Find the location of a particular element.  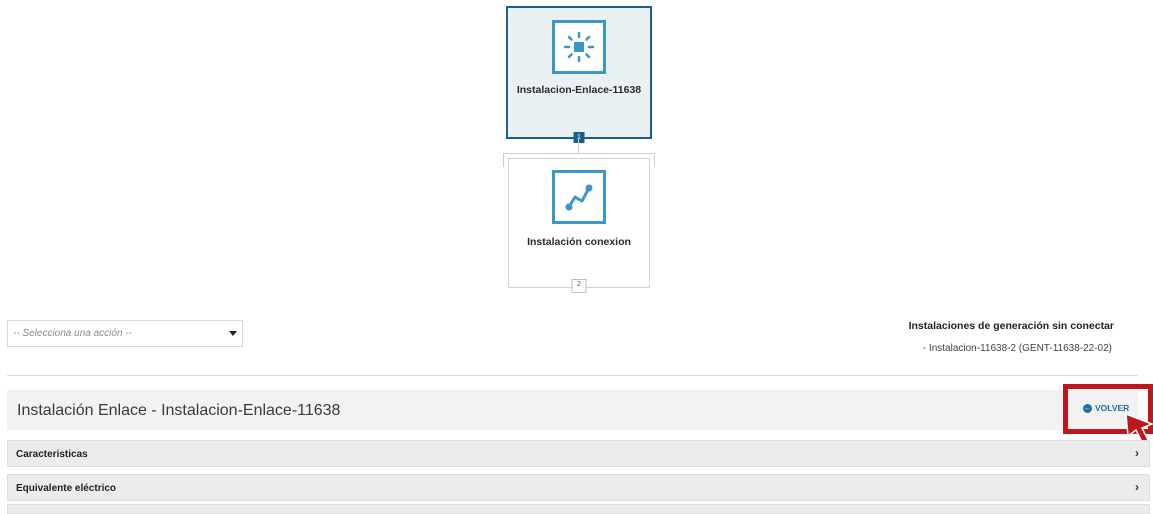

action-select: -- Selecciona una acción -- is located at coordinates (125, 333).